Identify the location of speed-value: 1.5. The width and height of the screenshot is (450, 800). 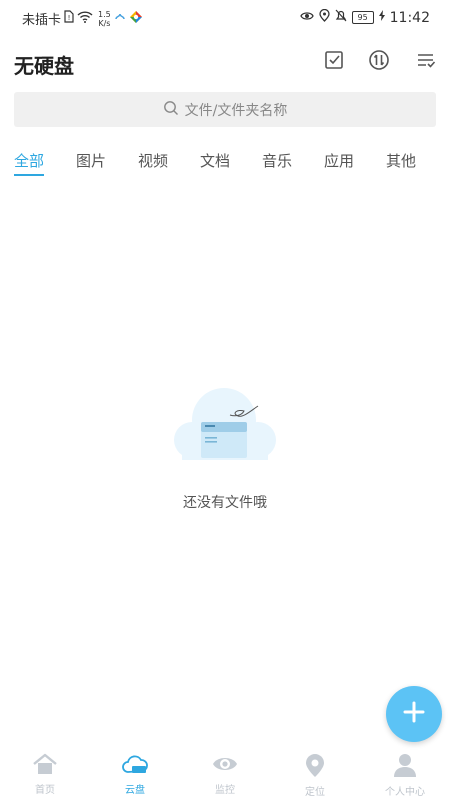
(104, 14).